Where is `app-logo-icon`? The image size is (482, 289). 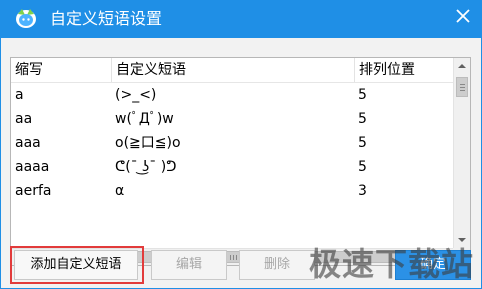
app-logo-icon is located at coordinates (26, 18).